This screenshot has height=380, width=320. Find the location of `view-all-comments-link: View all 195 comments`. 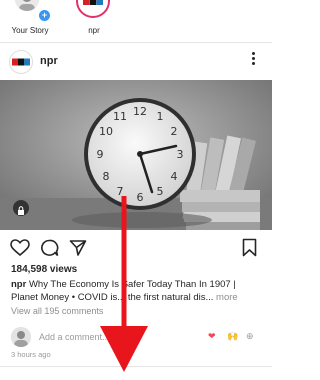

view-all-comments-link: View all 195 comments is located at coordinates (57, 311).